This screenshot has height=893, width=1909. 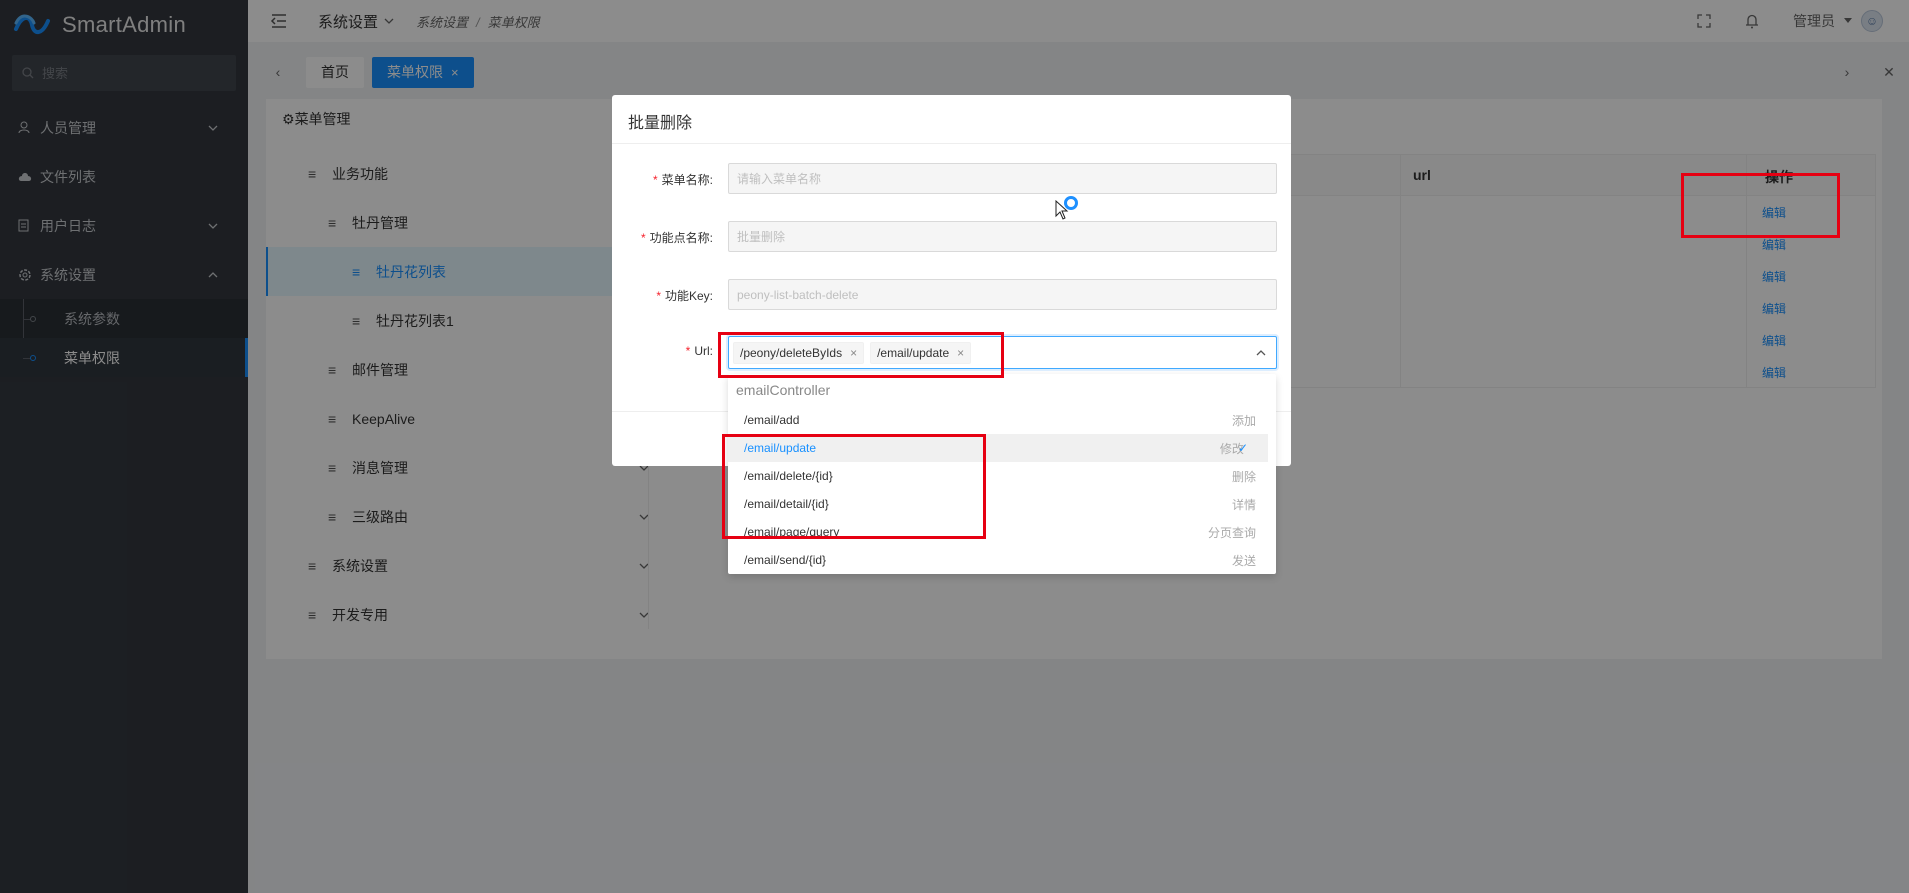 What do you see at coordinates (682, 180) in the screenshot?
I see `form-label: * 菜单名称:` at bounding box center [682, 180].